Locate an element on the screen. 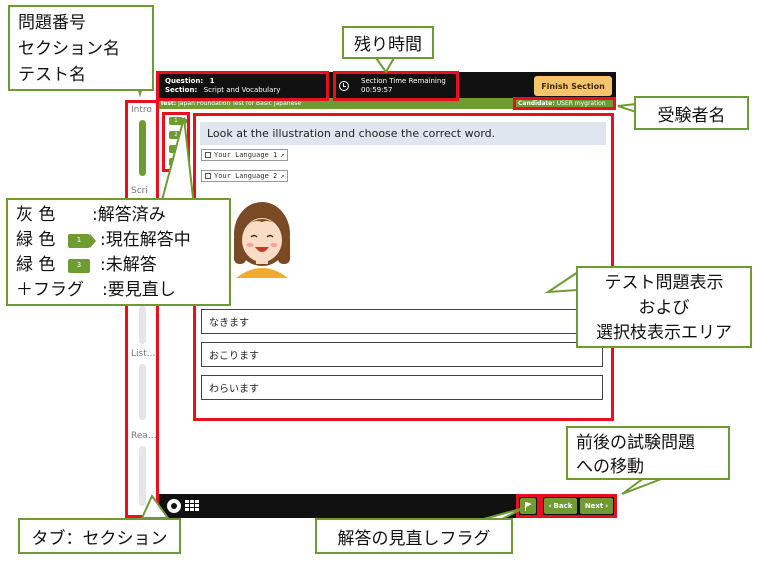 Image resolution: width=760 pixels, height=562 pixels. callout-text: および is located at coordinates (664, 308).